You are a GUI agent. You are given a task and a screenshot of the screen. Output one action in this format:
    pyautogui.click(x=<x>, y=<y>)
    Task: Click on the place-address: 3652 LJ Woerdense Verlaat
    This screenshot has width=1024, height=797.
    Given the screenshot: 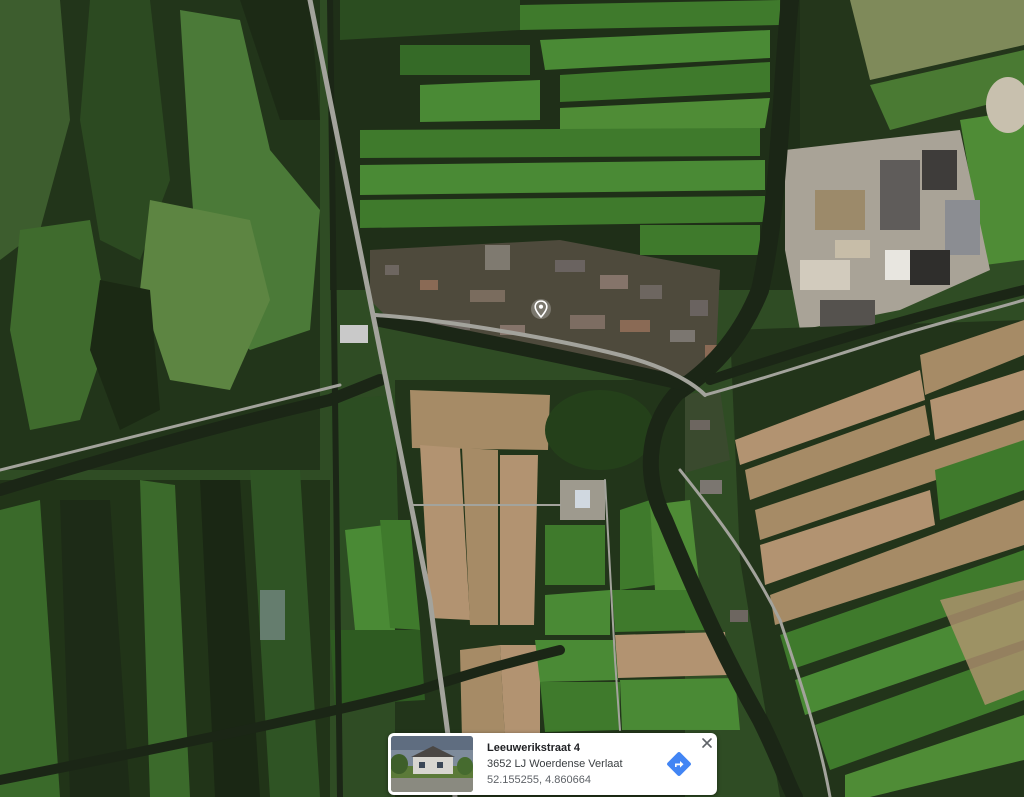 What is the action you would take?
    pyautogui.click(x=555, y=764)
    